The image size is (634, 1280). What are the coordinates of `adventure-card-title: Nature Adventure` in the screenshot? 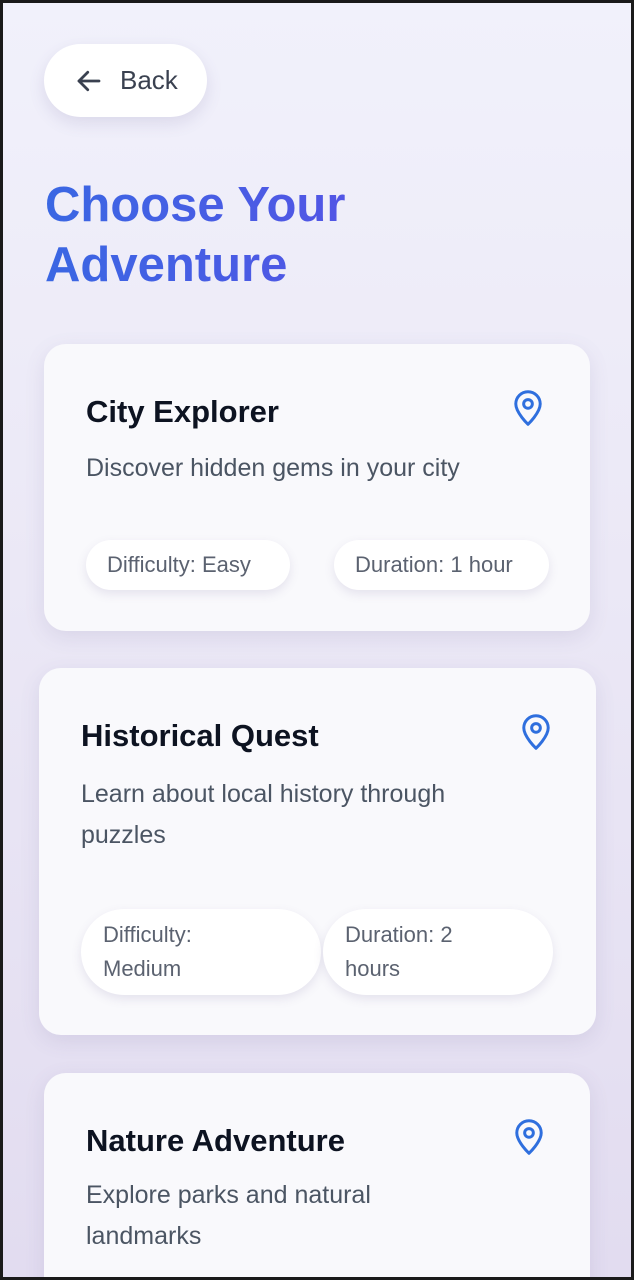 It's located at (215, 1140).